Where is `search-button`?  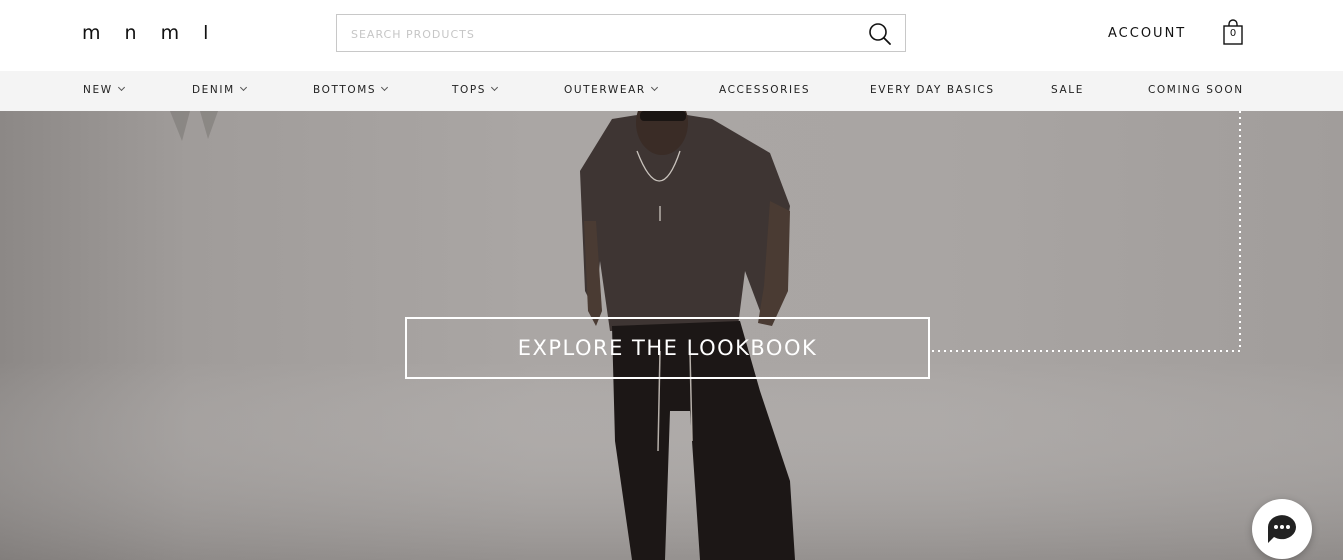
search-button is located at coordinates (880, 34).